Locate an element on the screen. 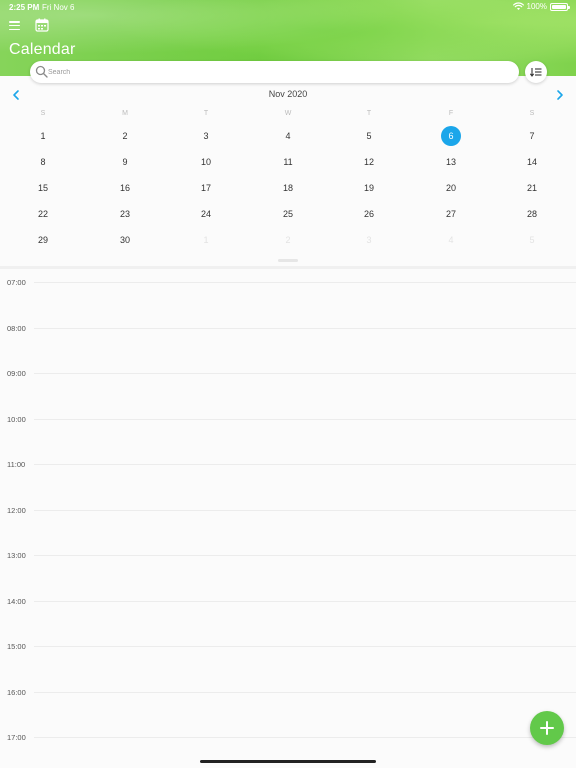  day-cell: 12 is located at coordinates (369, 162).